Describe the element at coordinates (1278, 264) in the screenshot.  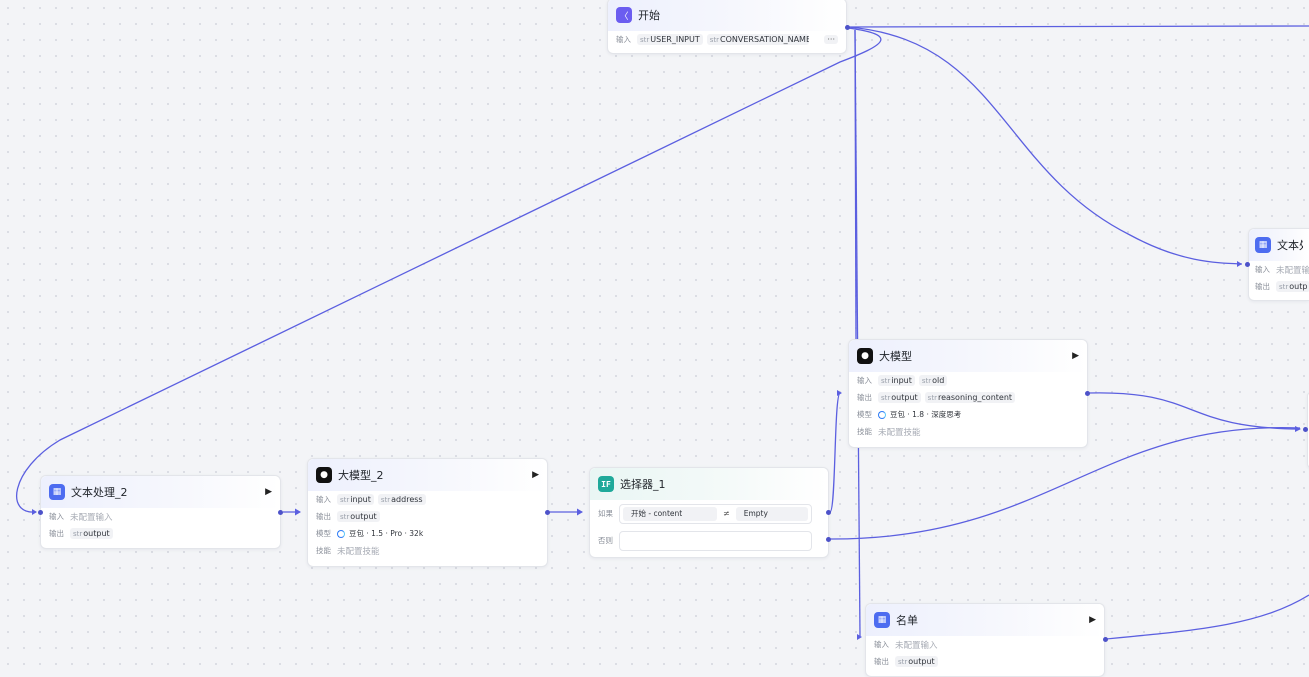
I see `text-process-right-node: ▦ 文本处 输入 未配置输 输出 stroutp` at that location.